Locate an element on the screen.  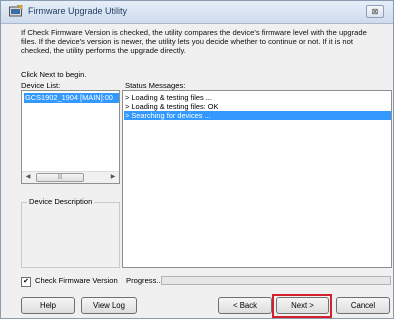
status-messages-label: Status Messages: is located at coordinates (155, 85).